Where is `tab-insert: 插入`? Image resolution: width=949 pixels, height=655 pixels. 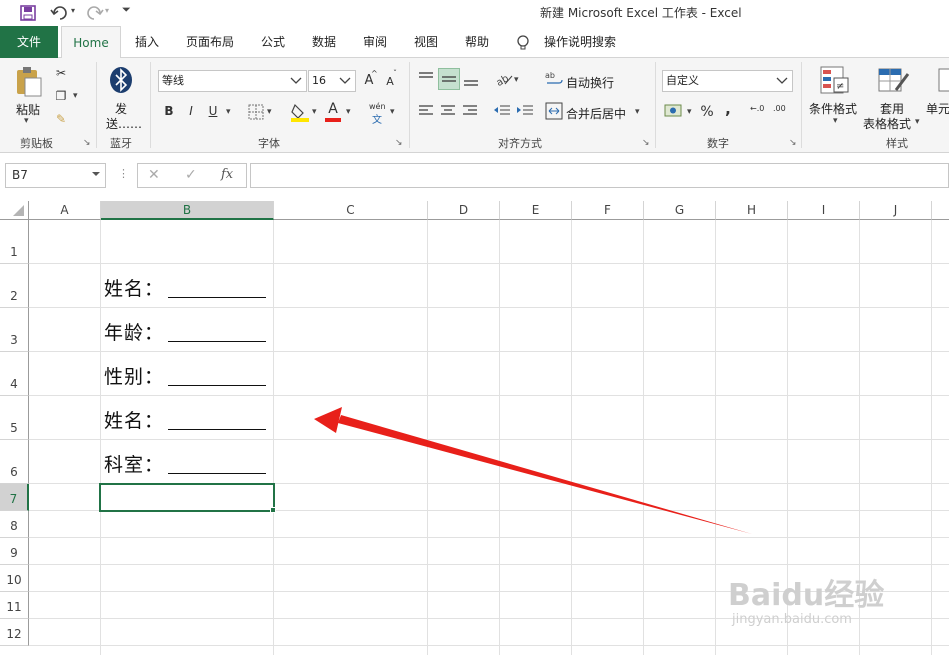
tab-insert: 插入 is located at coordinates (147, 42).